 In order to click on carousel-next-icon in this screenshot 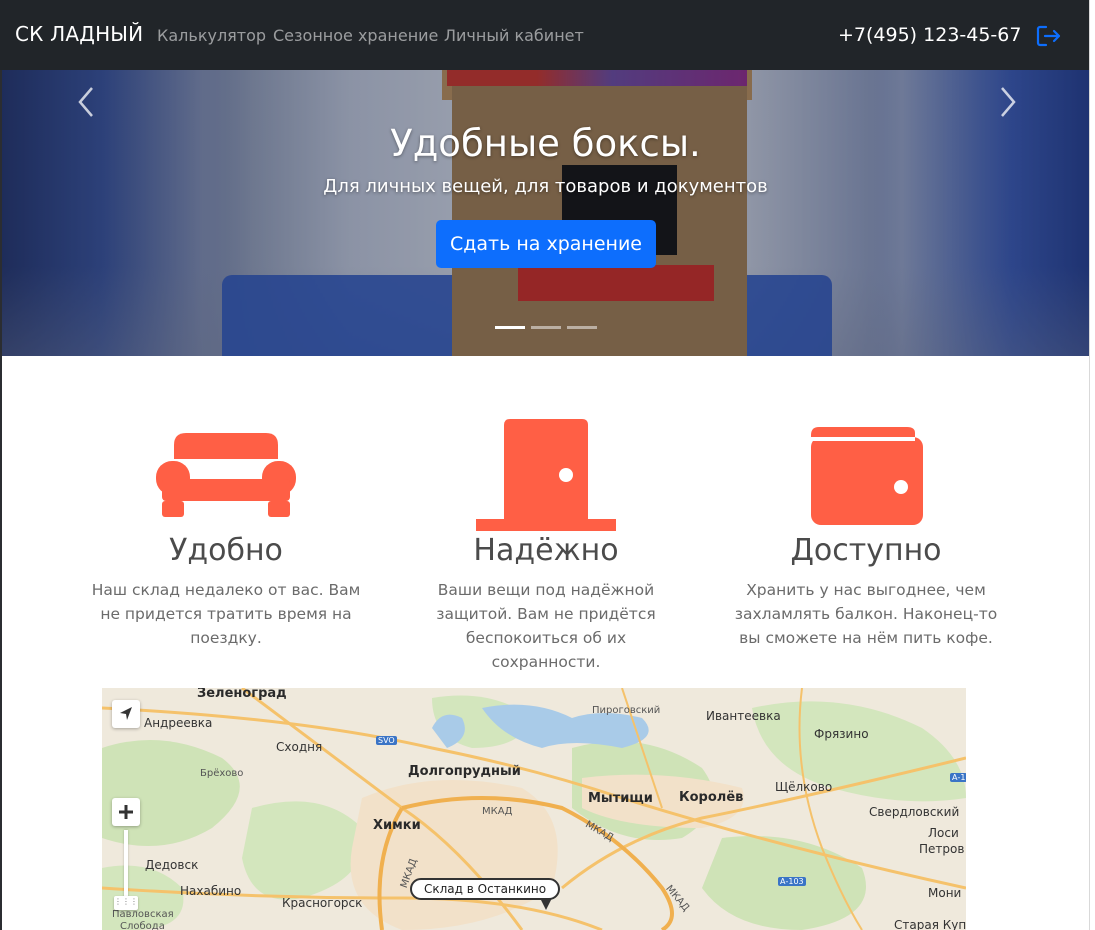, I will do `click(1007, 102)`.